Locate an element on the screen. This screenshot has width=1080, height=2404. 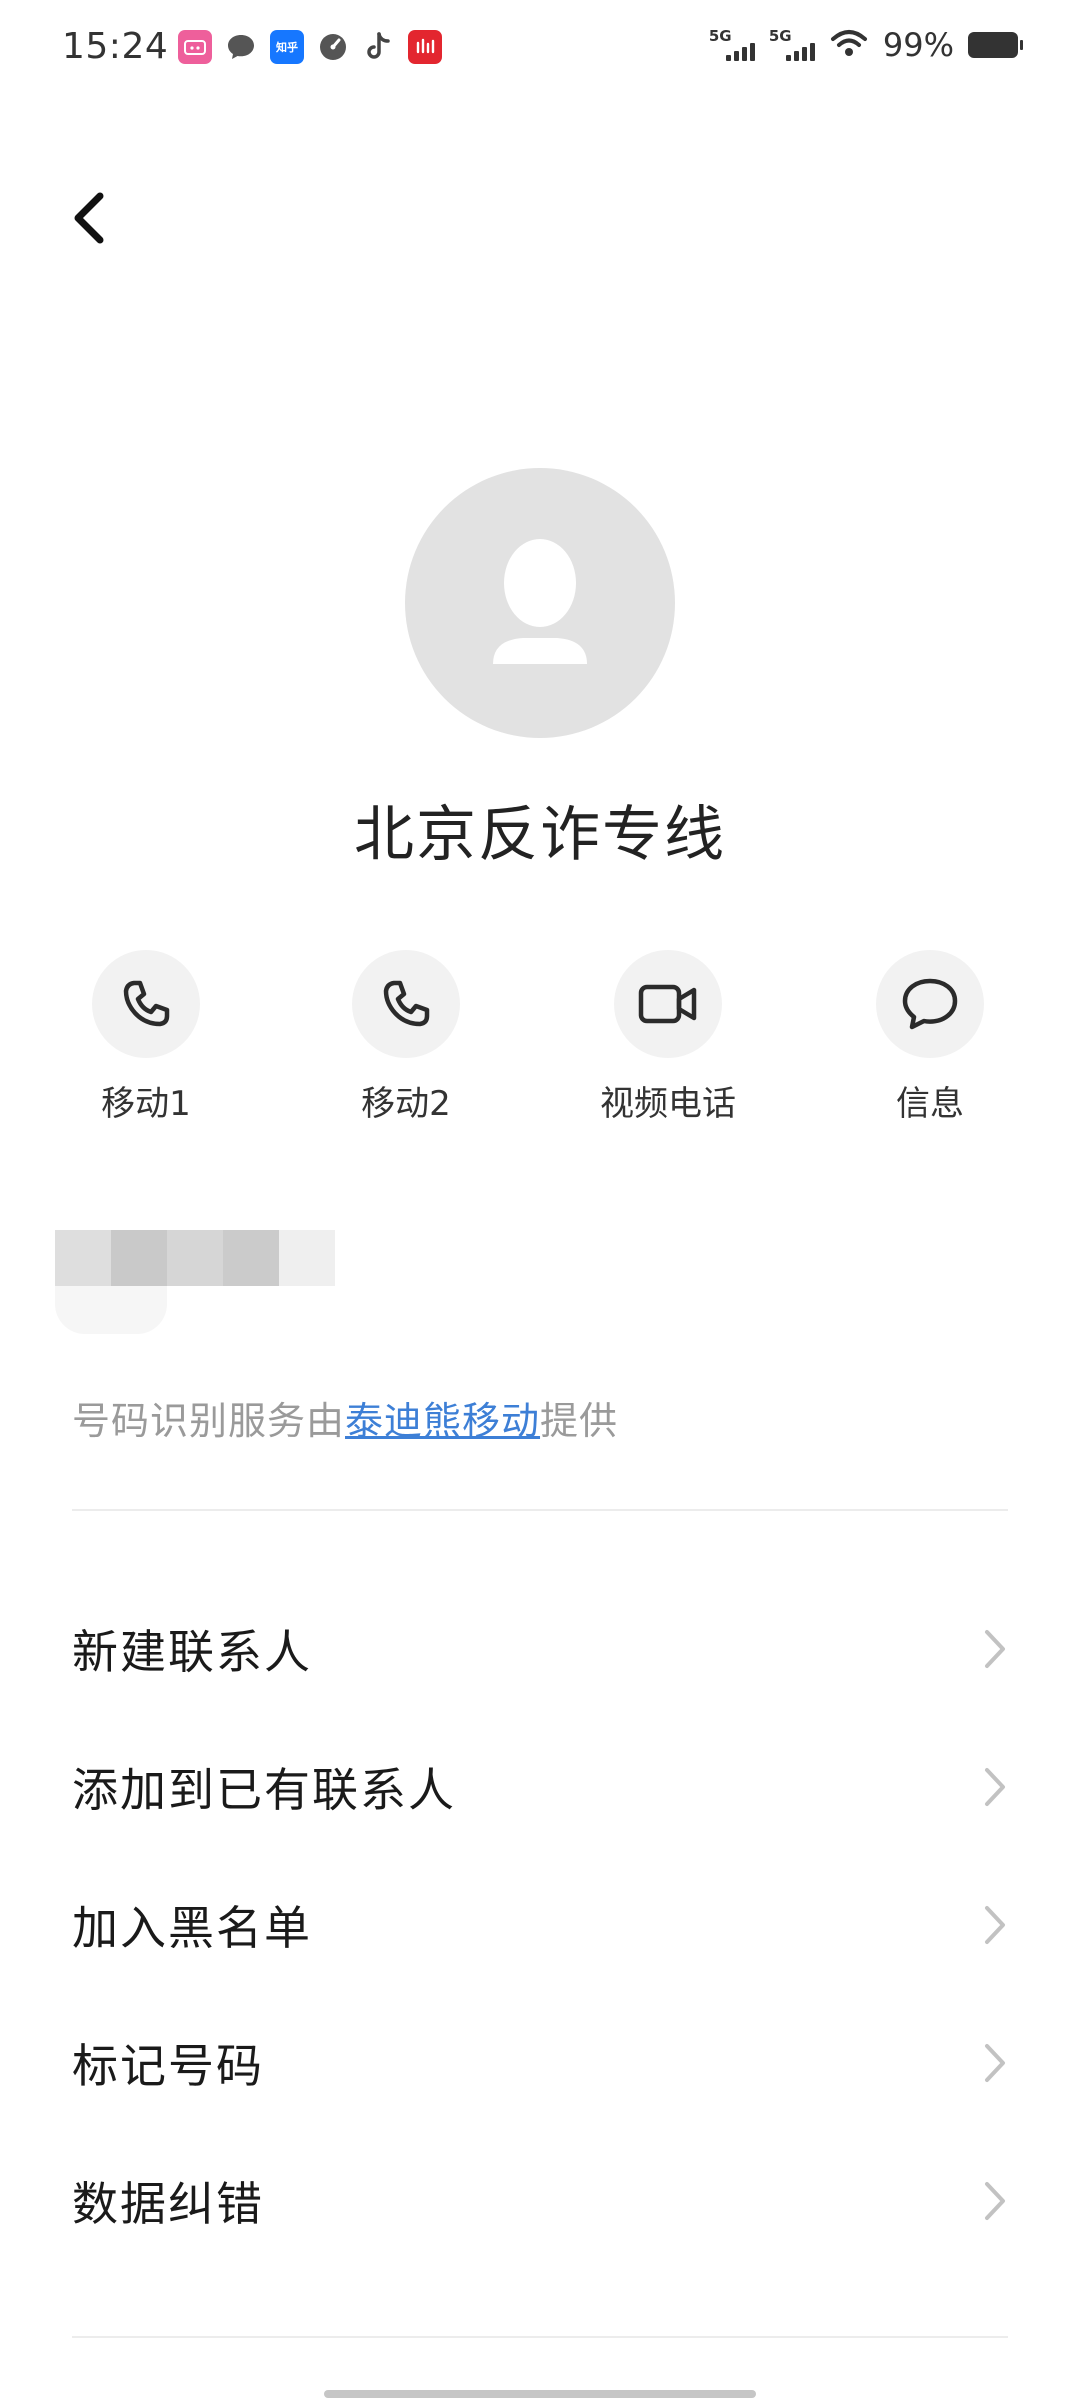
chevron-left-icon is located at coordinates (89, 218).